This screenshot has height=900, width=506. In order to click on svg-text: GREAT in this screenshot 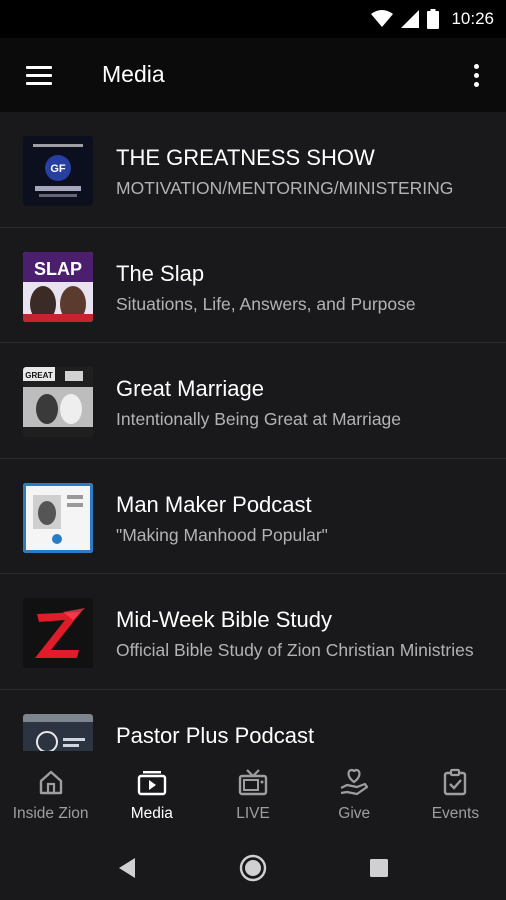, I will do `click(39, 375)`.